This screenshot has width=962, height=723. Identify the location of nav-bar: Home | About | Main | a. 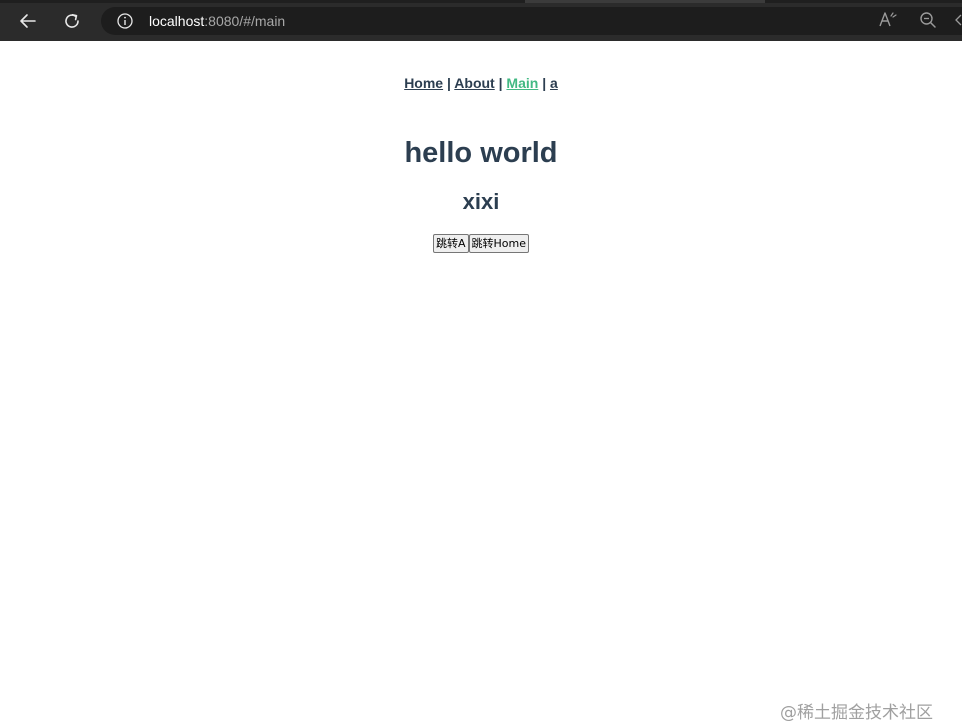
(481, 83).